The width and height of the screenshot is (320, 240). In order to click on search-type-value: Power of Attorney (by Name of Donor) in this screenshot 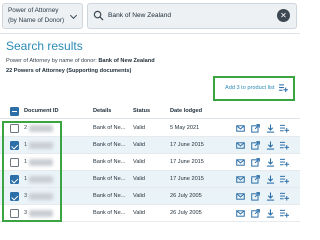, I will do `click(36, 15)`.